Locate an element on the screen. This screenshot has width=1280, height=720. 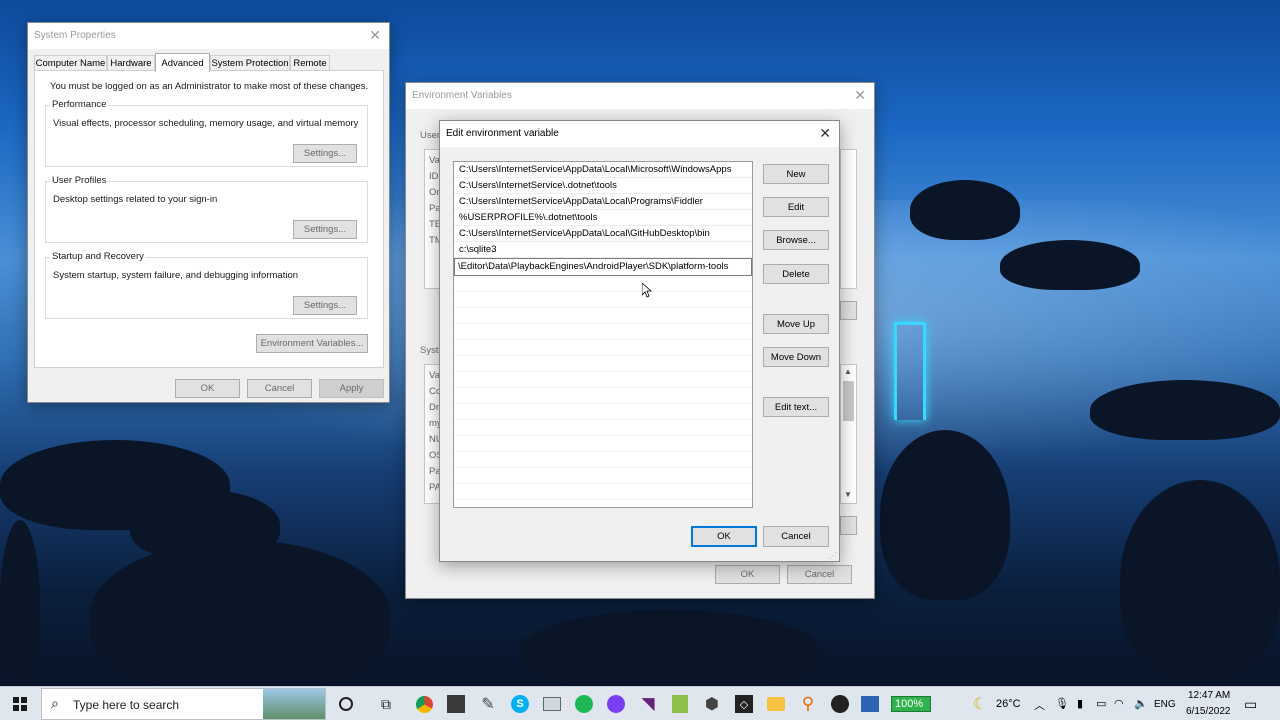
notifications-icon: ▭ is located at coordinates (1250, 704).